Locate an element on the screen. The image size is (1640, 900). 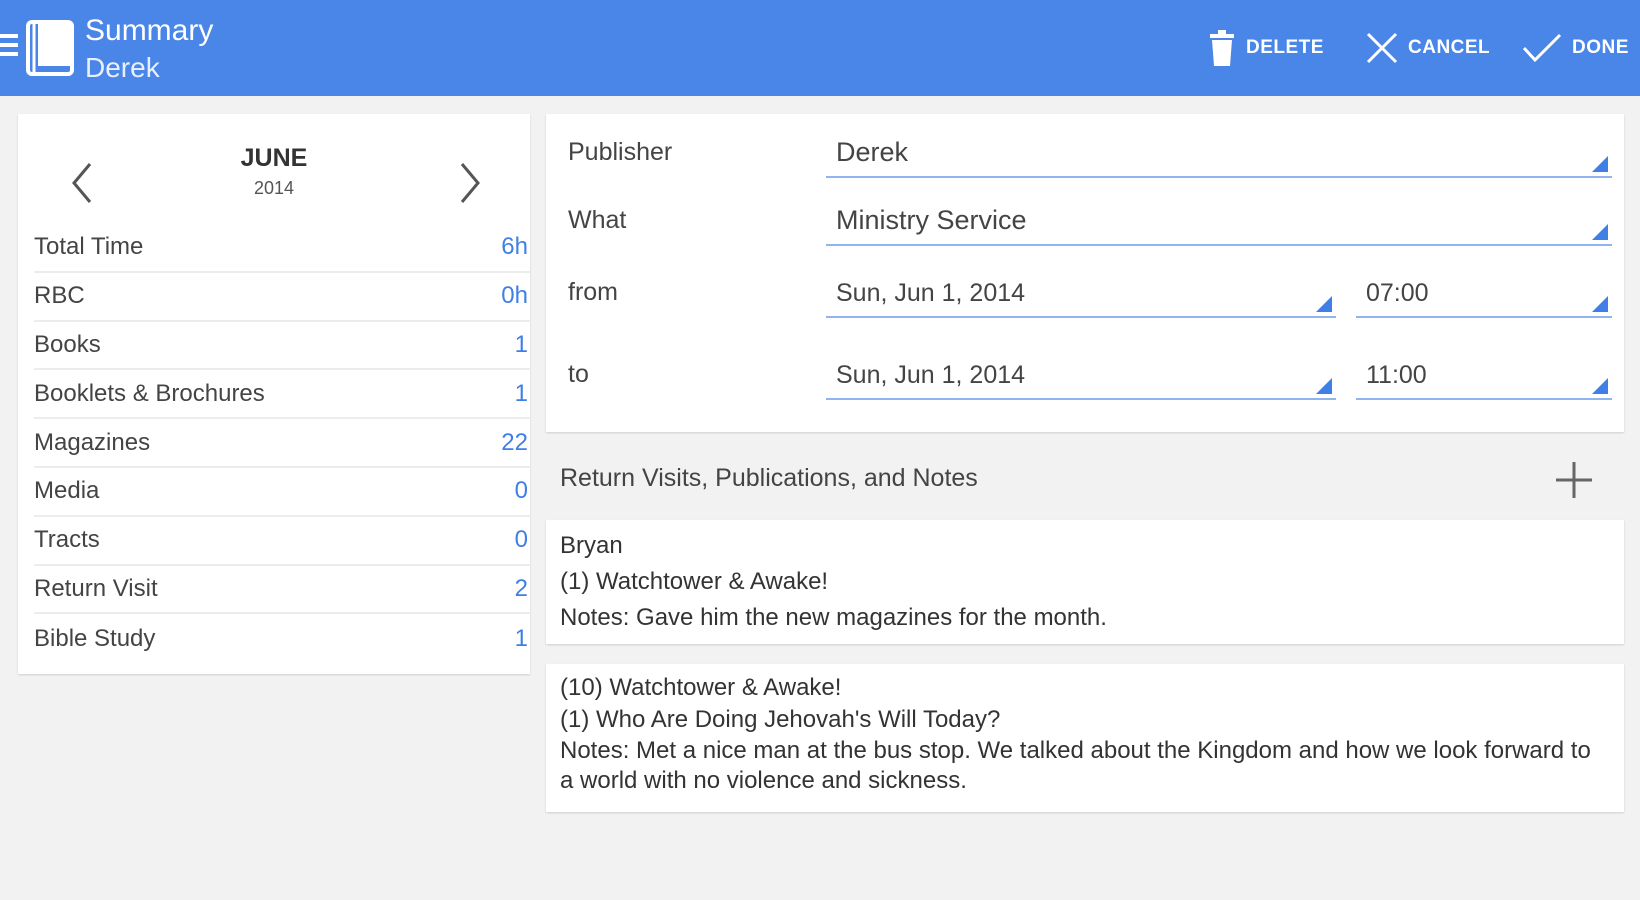
stat-row-magazines: Magazines 22 is located at coordinates (283, 443).